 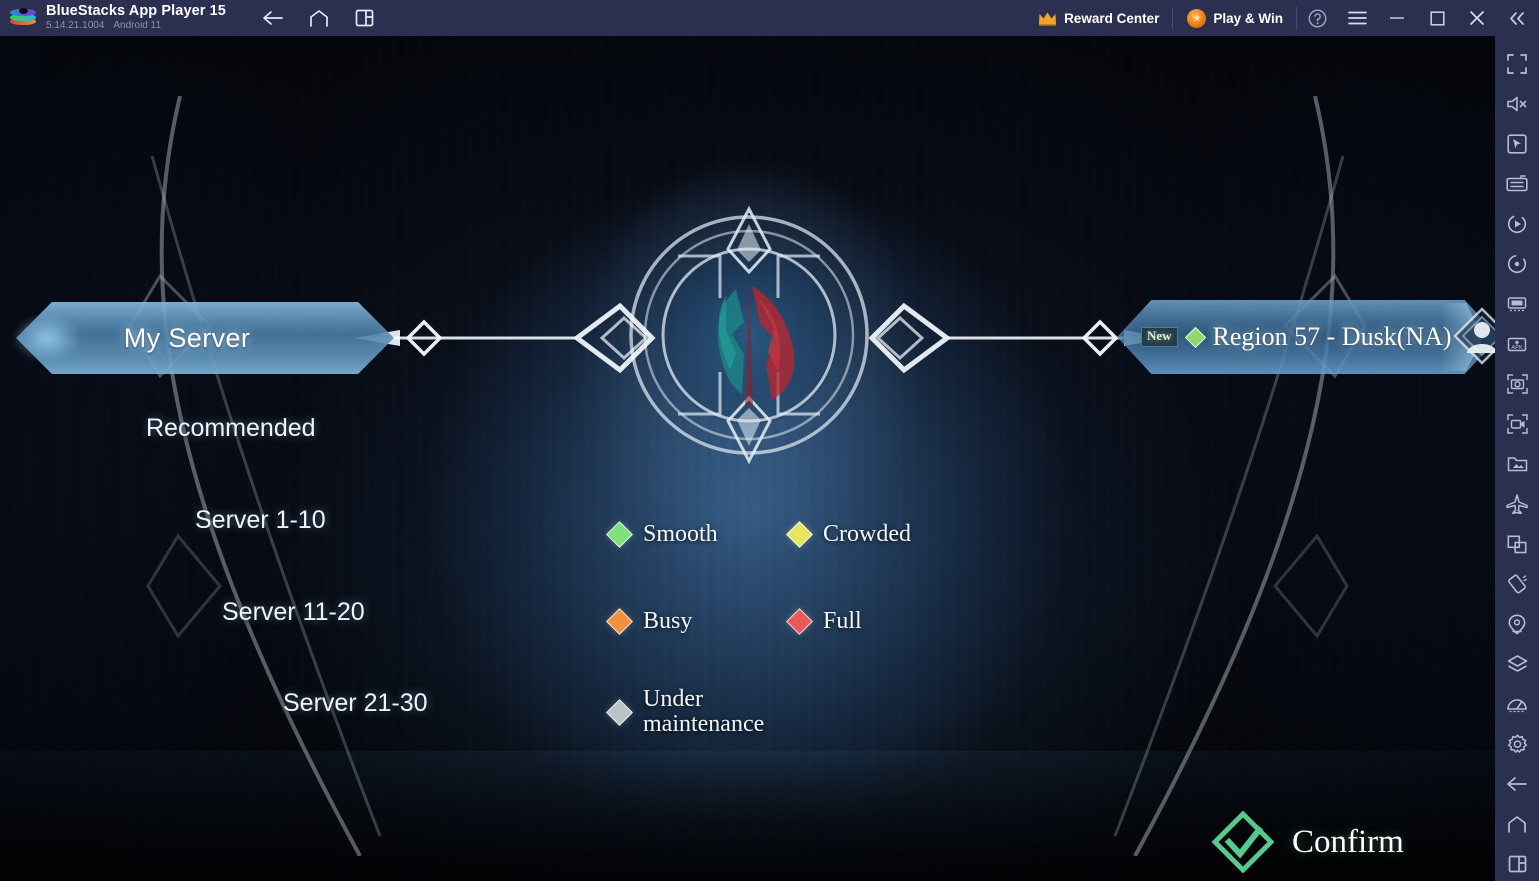 I want to click on layers-icon, so click(x=1517, y=664).